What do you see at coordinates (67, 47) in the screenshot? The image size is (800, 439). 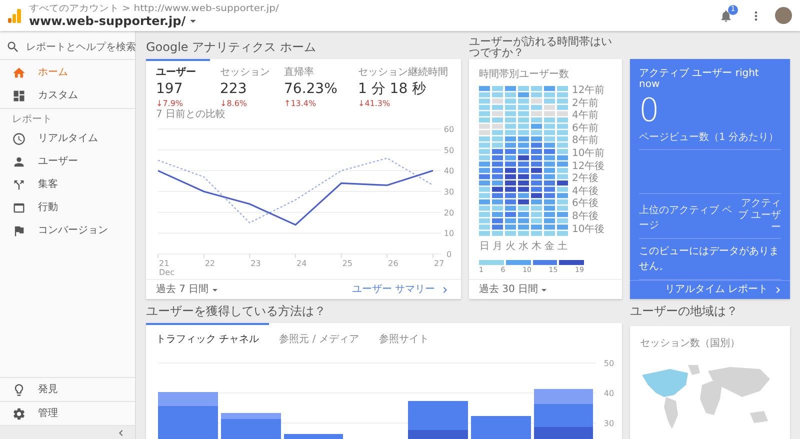 I see `search-button: レポートとヘルプを検索` at bounding box center [67, 47].